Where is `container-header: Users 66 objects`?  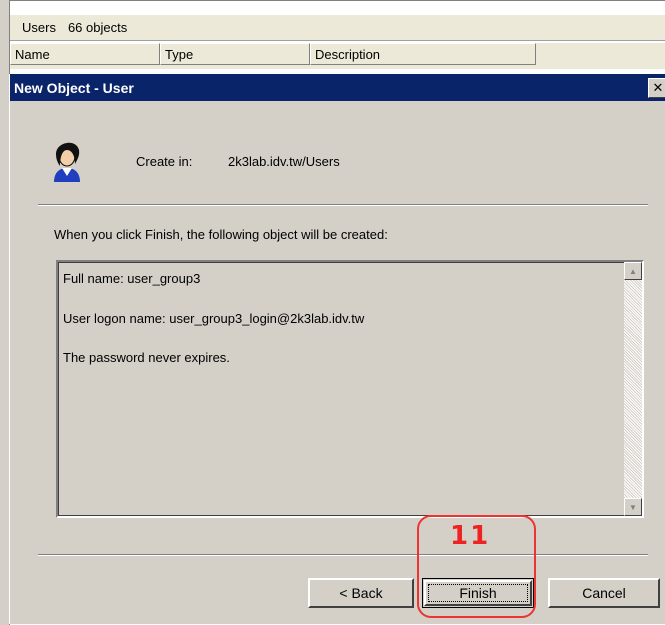
container-header: Users 66 objects is located at coordinates (337, 28).